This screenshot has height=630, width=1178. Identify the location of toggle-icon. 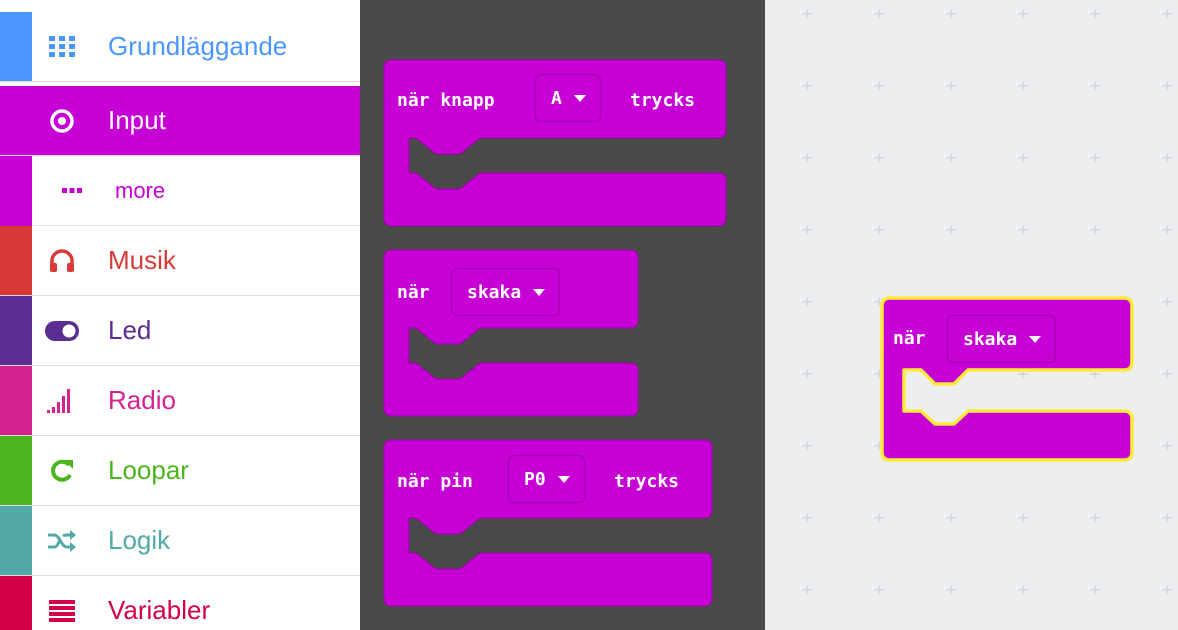
(62, 330).